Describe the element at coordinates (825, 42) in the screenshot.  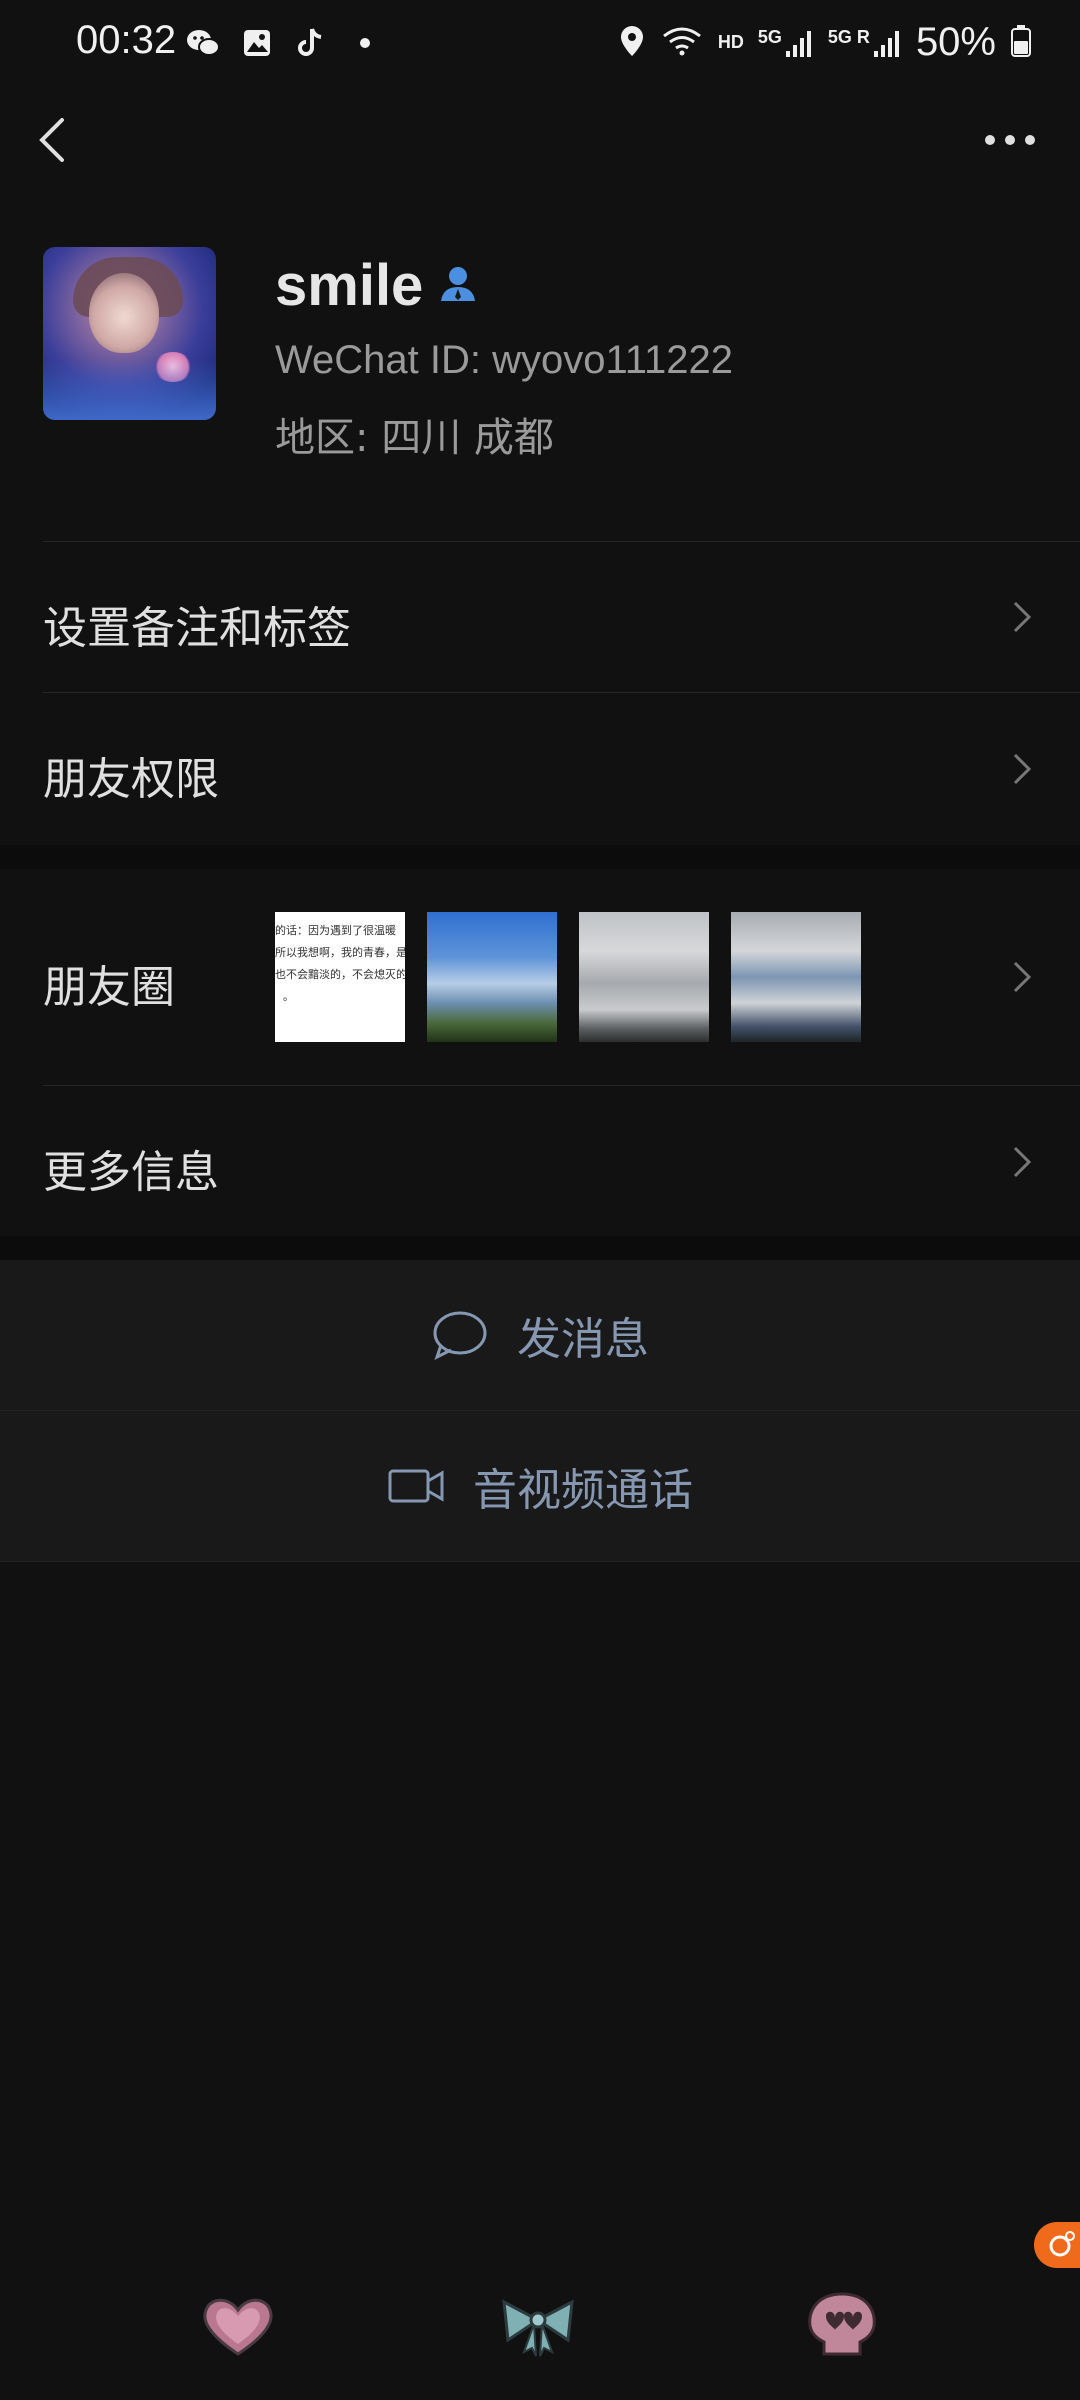
I see `status-right: HD 5G 5G R 50%` at that location.